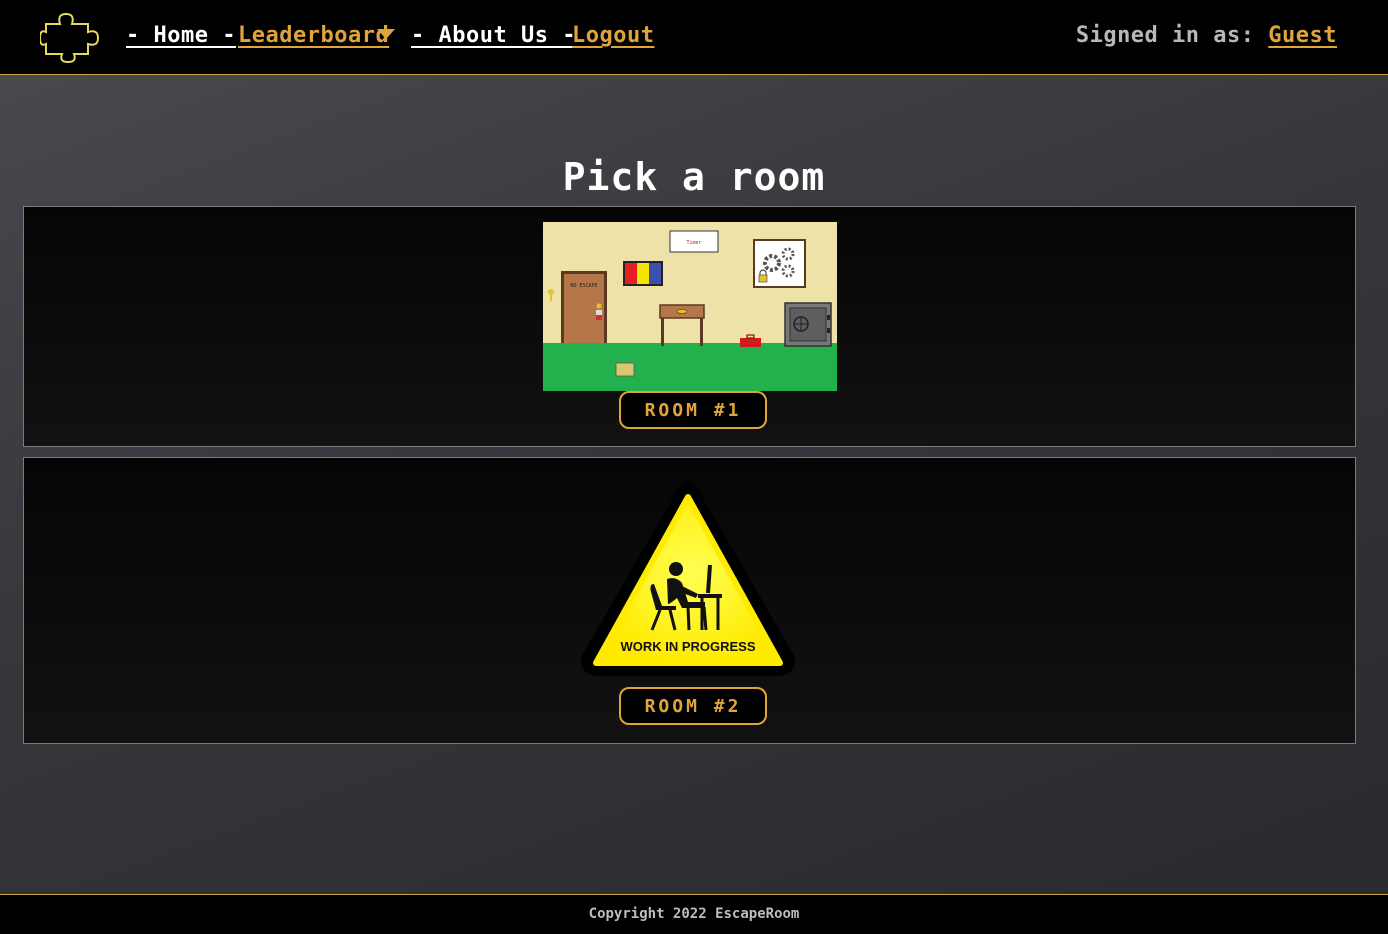 Image resolution: width=1388 pixels, height=934 pixels. Describe the element at coordinates (386, 34) in the screenshot. I see `caret-down-icon` at that location.